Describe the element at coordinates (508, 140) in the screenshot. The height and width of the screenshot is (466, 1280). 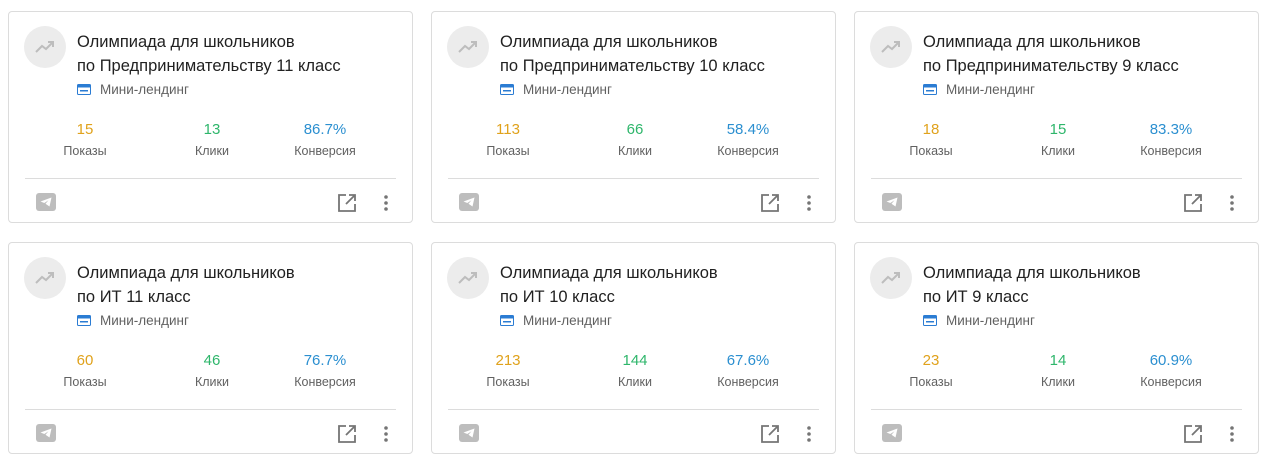
I see `shows-stat: 113 Показы` at that location.